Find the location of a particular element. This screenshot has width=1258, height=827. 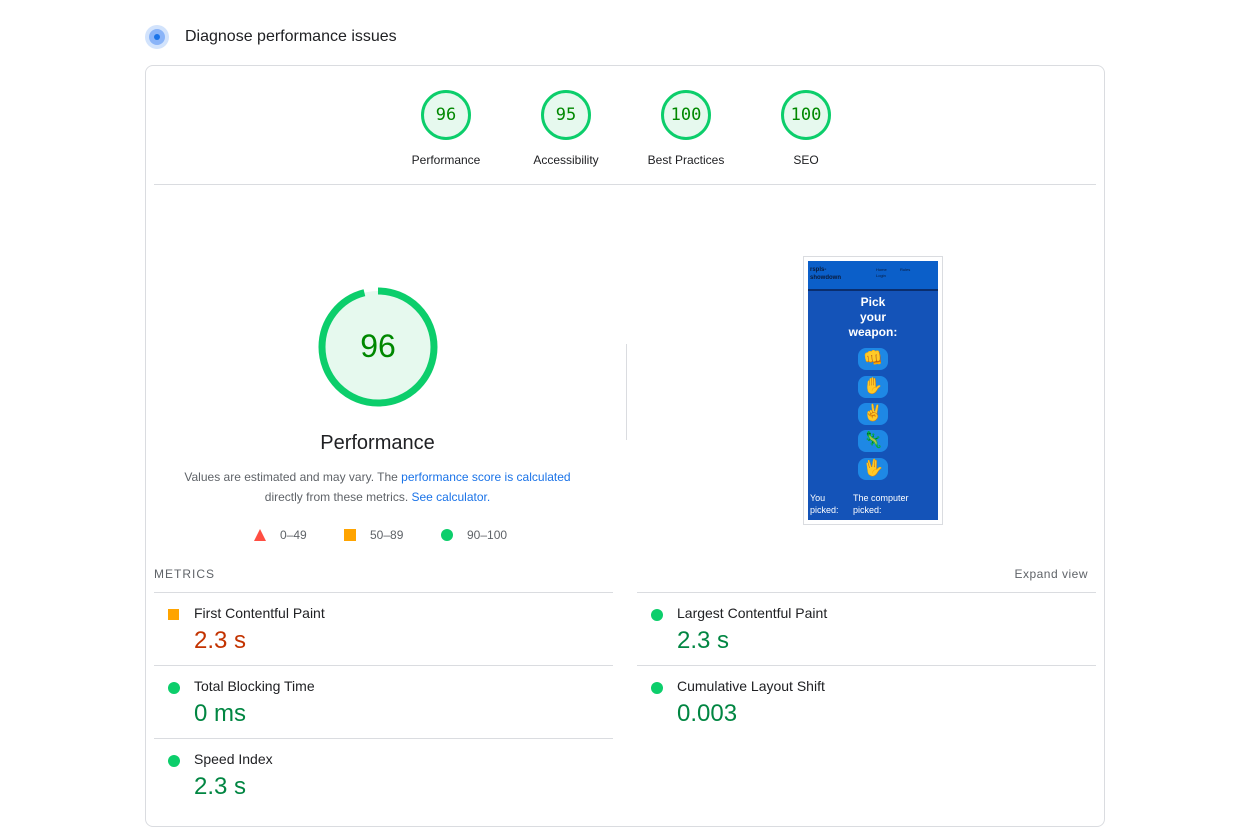

section-header: Diagnose performance issues is located at coordinates (271, 37).